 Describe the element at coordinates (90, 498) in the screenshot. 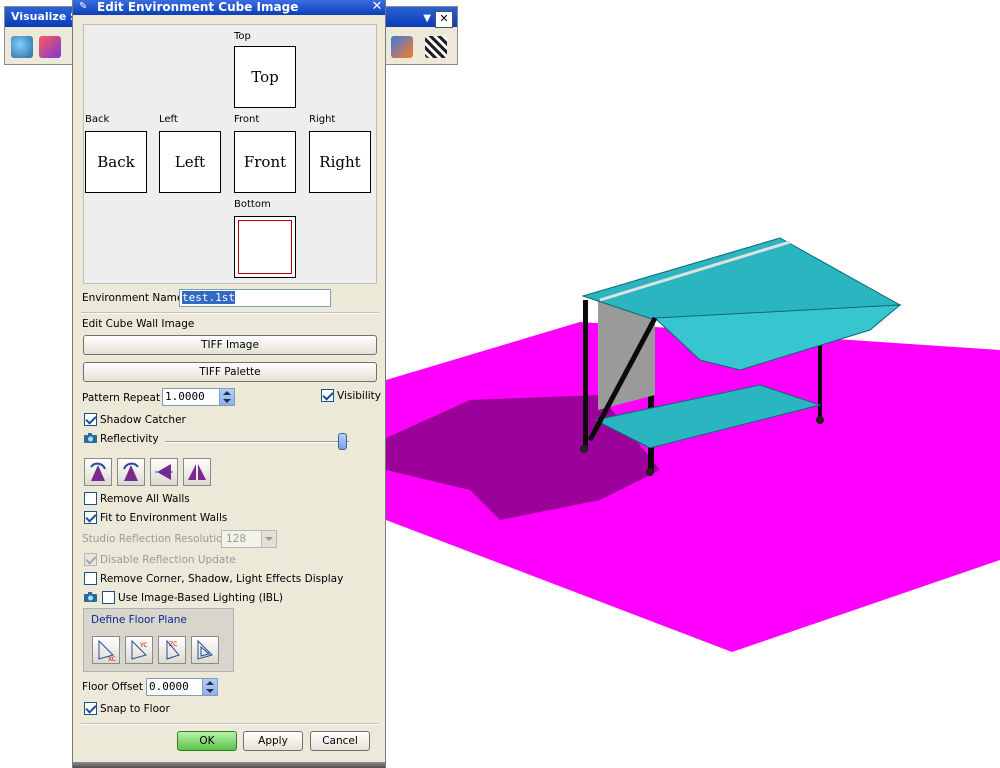

I see `remove-all-walls-checkbox` at that location.